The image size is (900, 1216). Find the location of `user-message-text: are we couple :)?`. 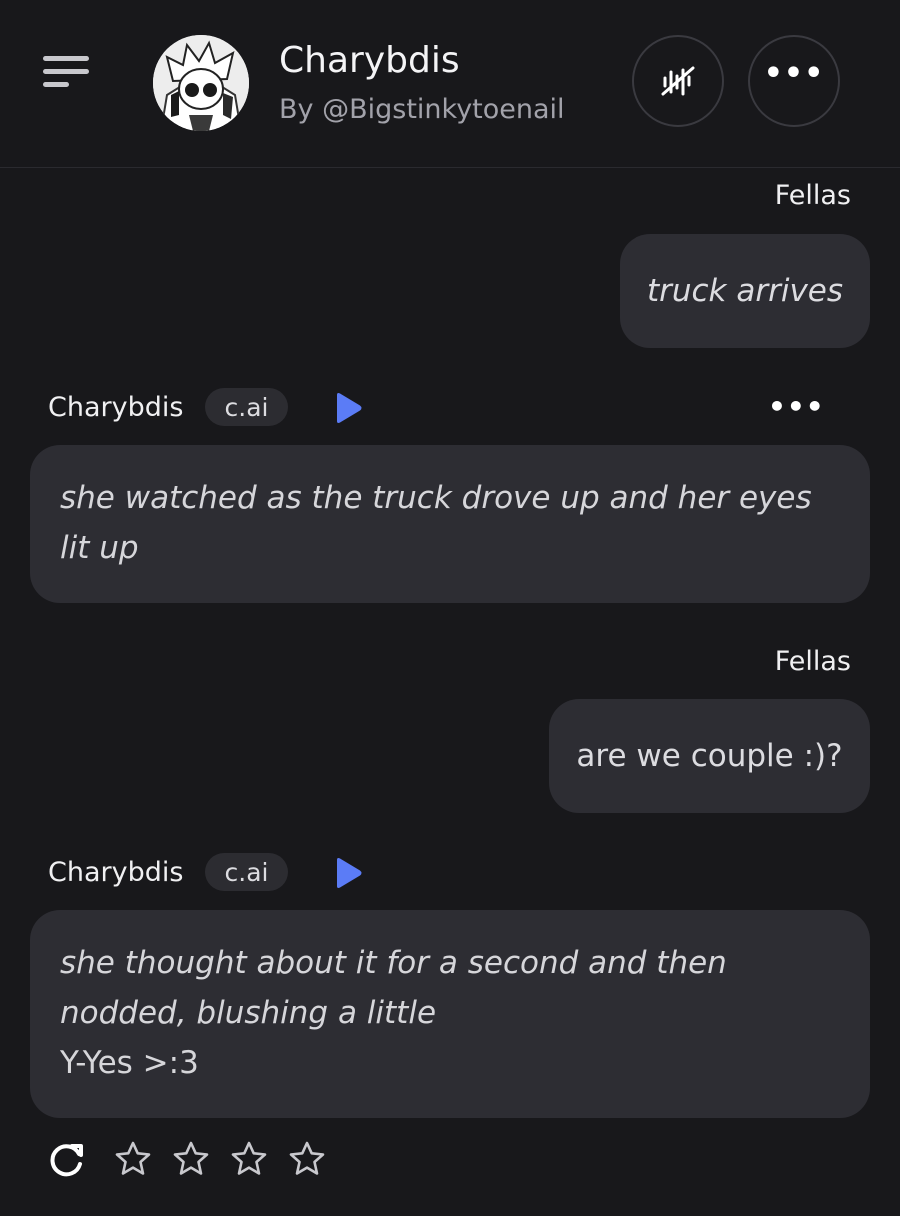

user-message-text: are we couple :)? is located at coordinates (709, 756).